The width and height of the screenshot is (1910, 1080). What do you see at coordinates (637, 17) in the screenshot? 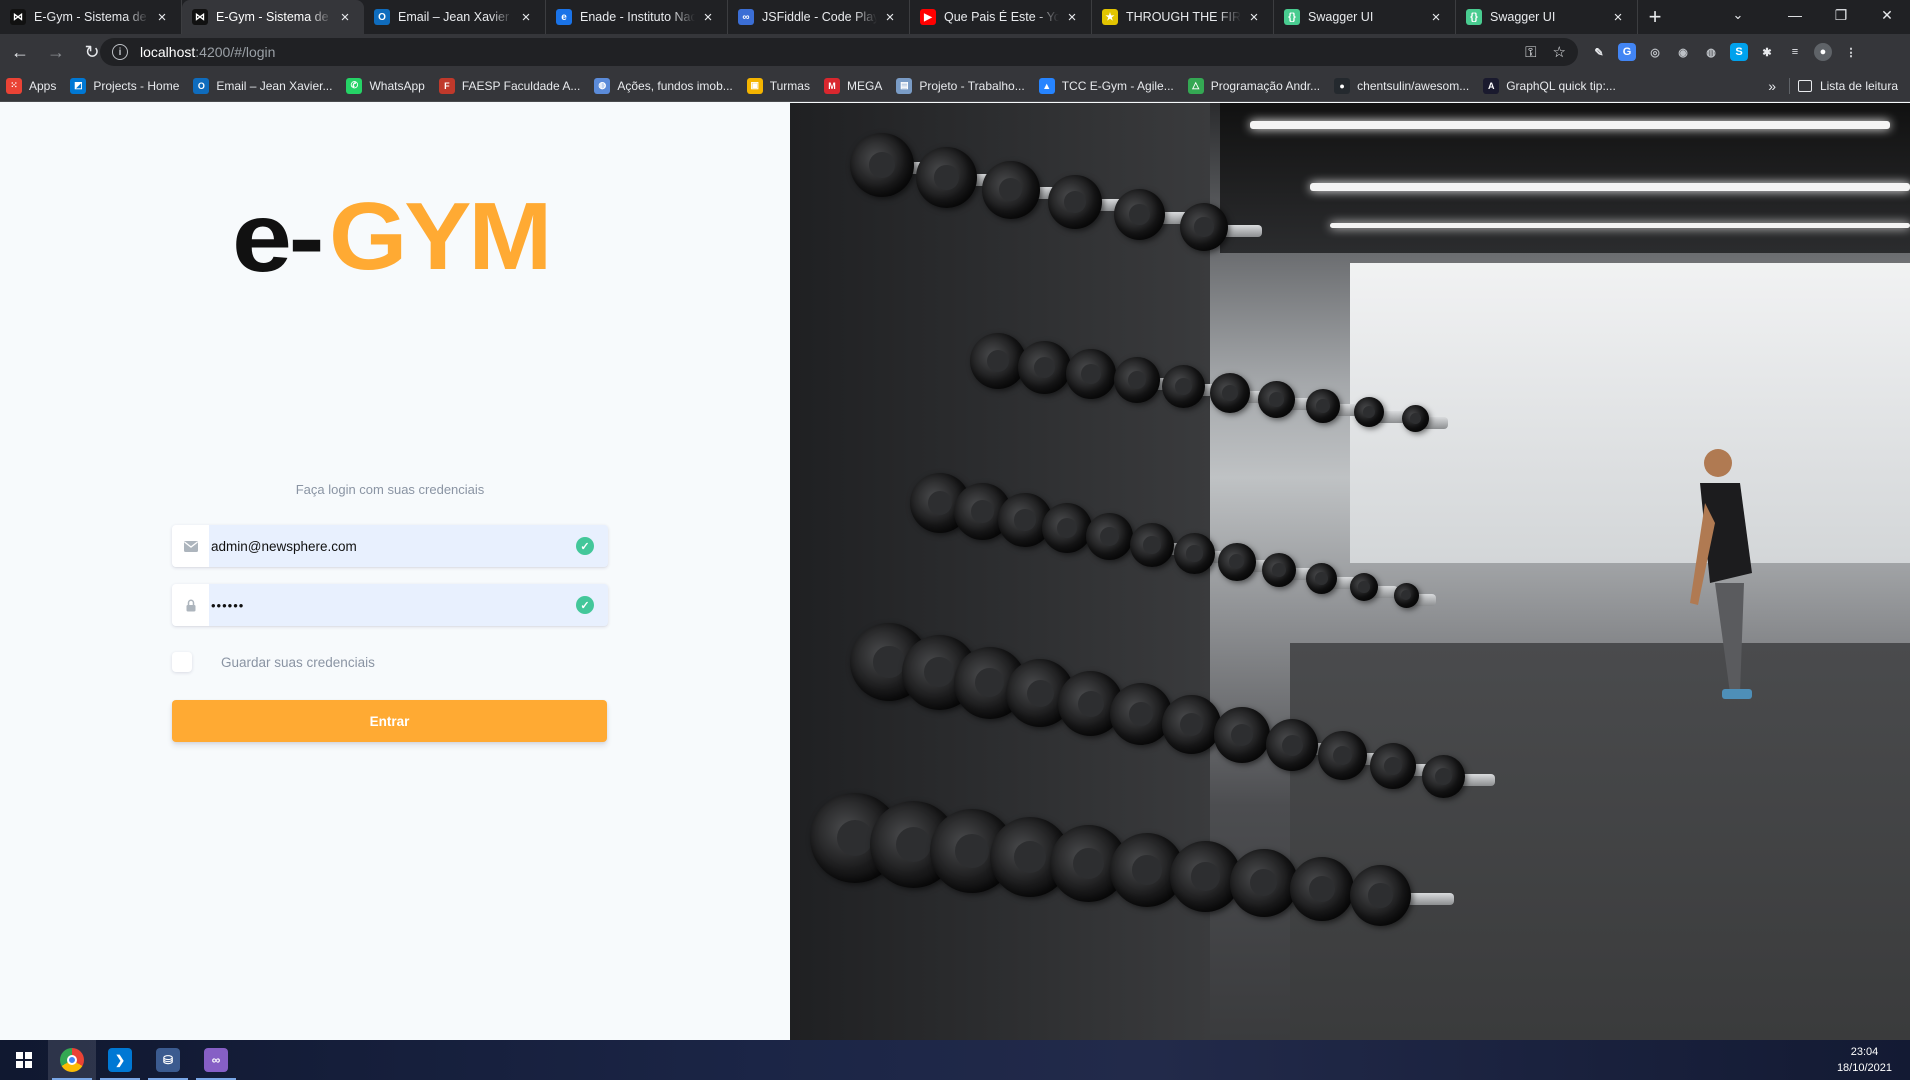
I see `browser-tab: e Enade - Instituto Nacional ×` at bounding box center [637, 17].